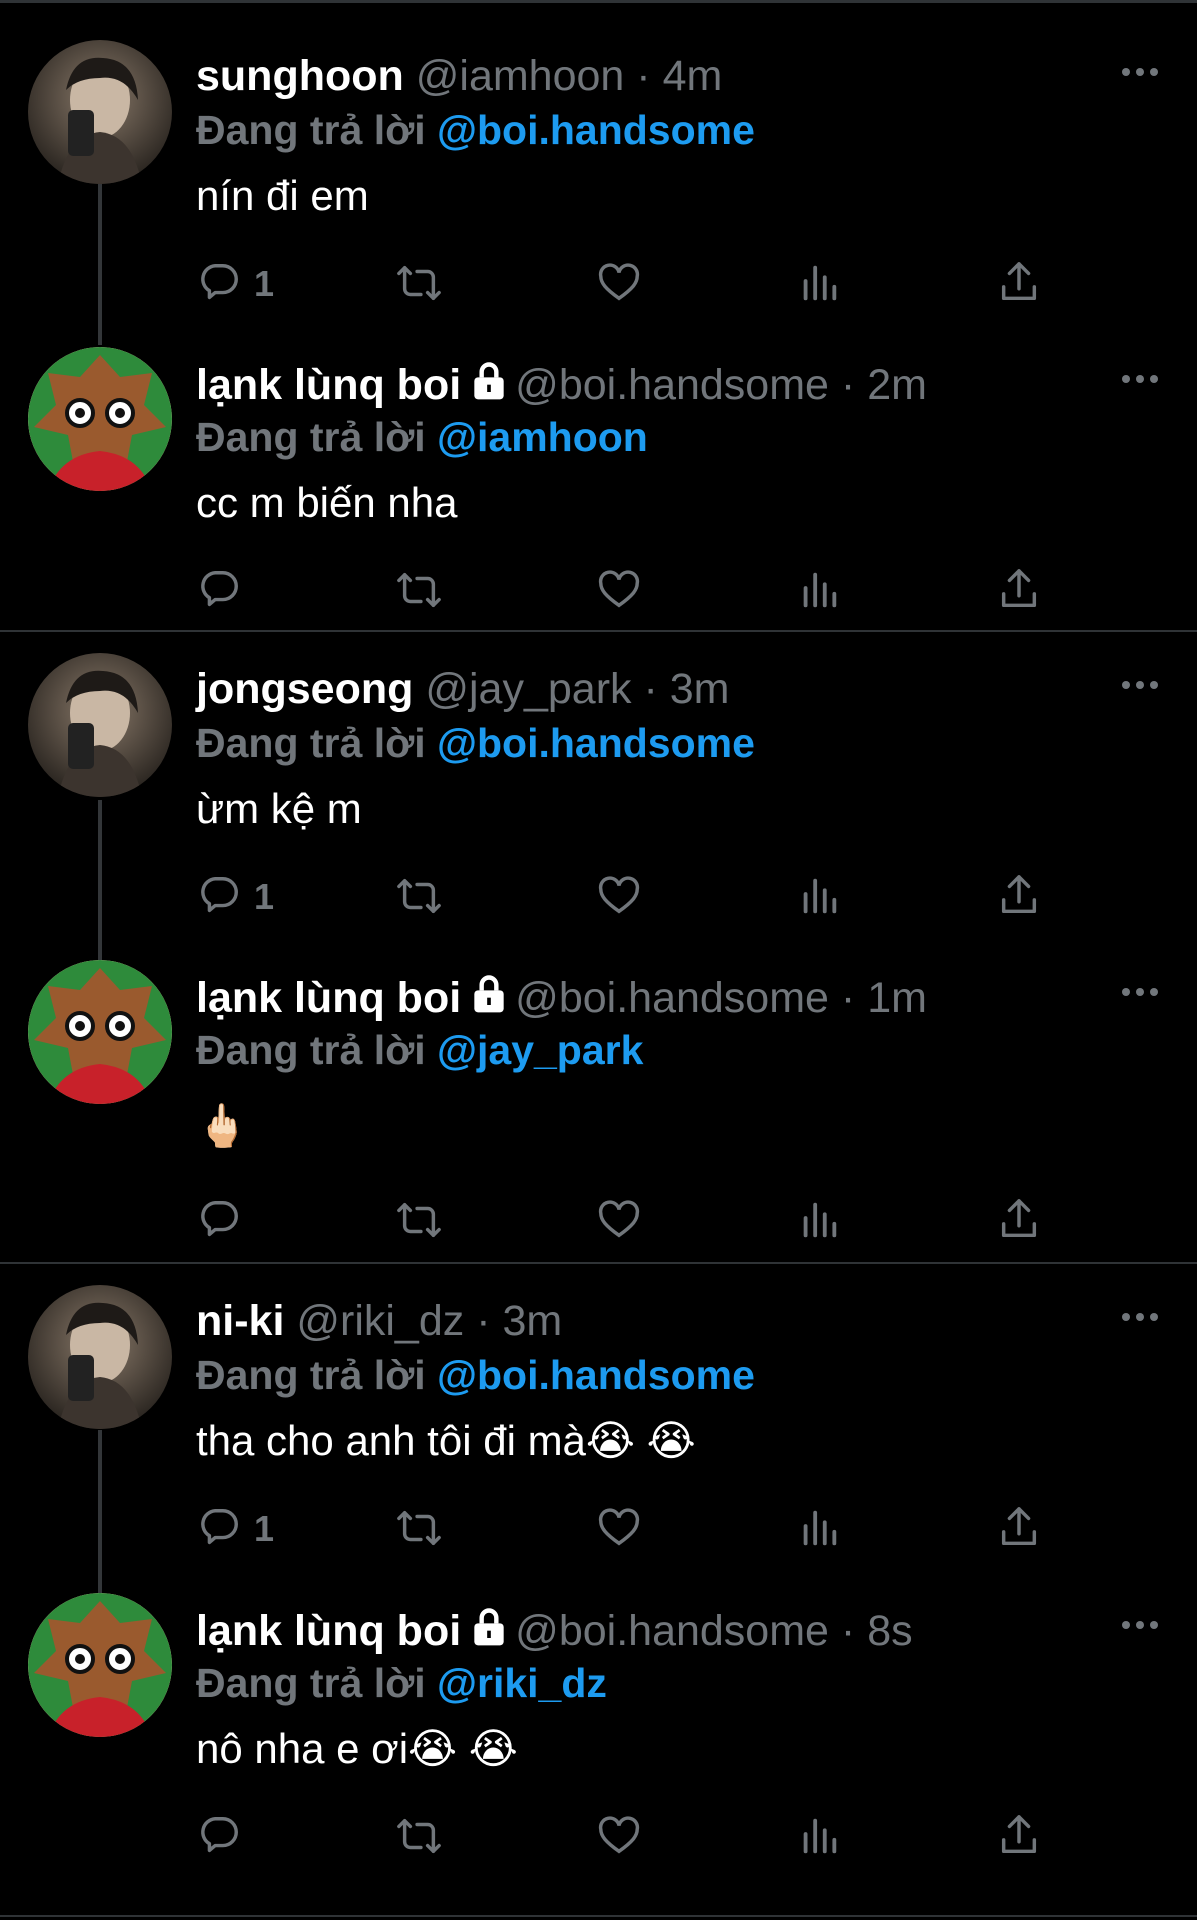 The image size is (1197, 1920). What do you see at coordinates (401, 1683) in the screenshot?
I see `replying-to: Đang trả lời @riki_dz` at bounding box center [401, 1683].